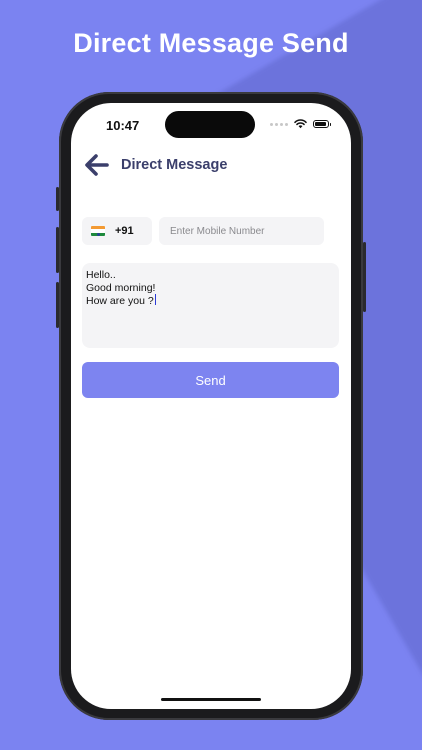 This screenshot has height=750, width=422. Describe the element at coordinates (155, 299) in the screenshot. I see `text-caret` at that location.